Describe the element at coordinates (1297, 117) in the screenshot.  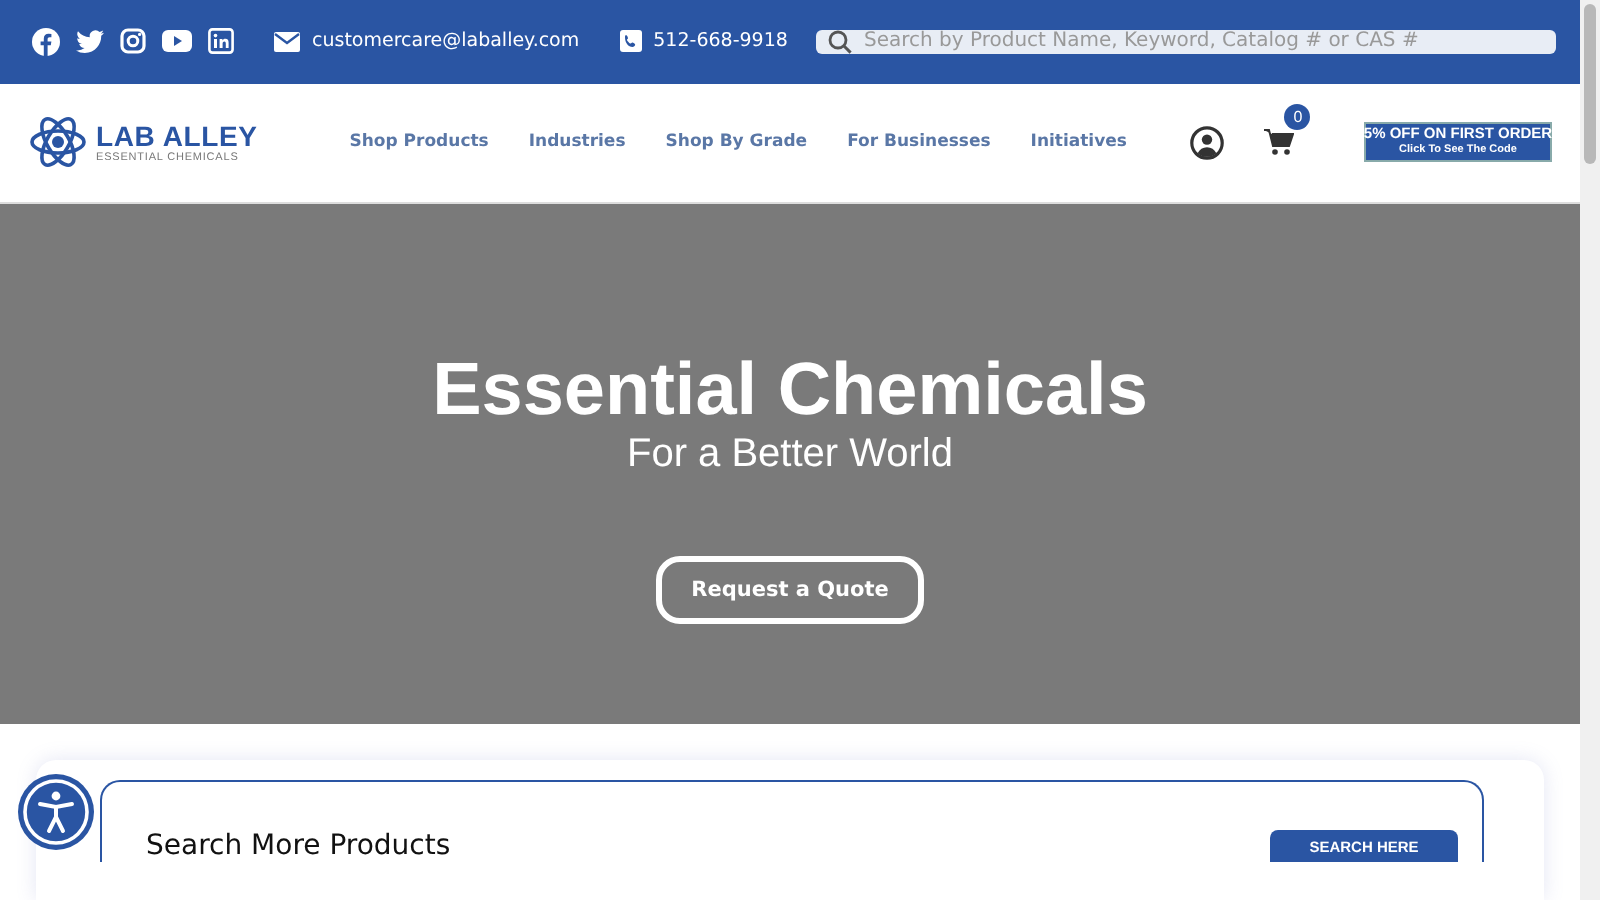
I see `cart-count-badge: 0` at that location.